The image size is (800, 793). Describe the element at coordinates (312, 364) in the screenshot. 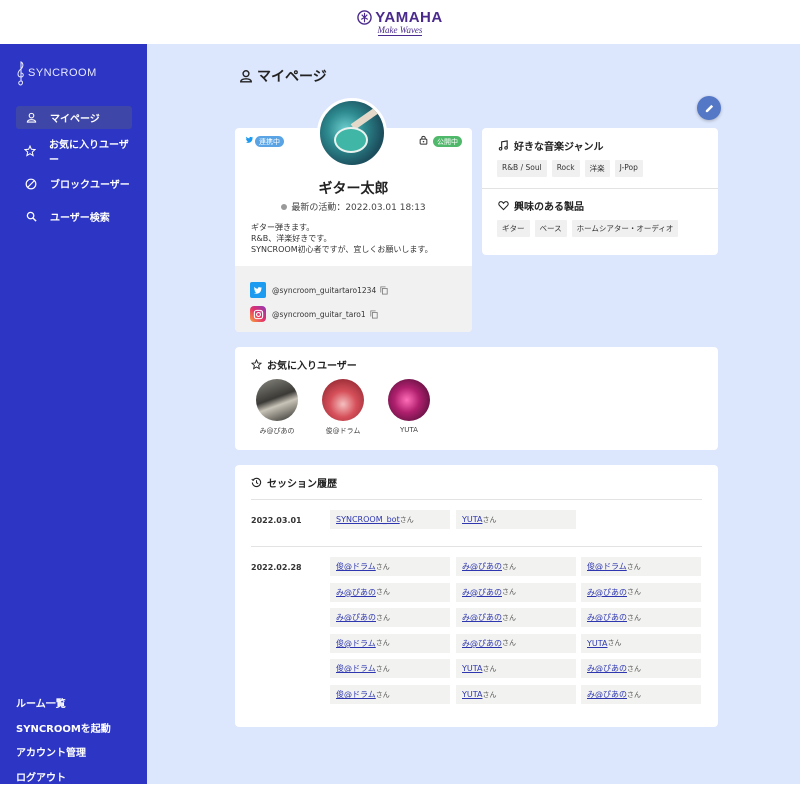

I see `favorites-title-text: お気に入りユーザー` at that location.